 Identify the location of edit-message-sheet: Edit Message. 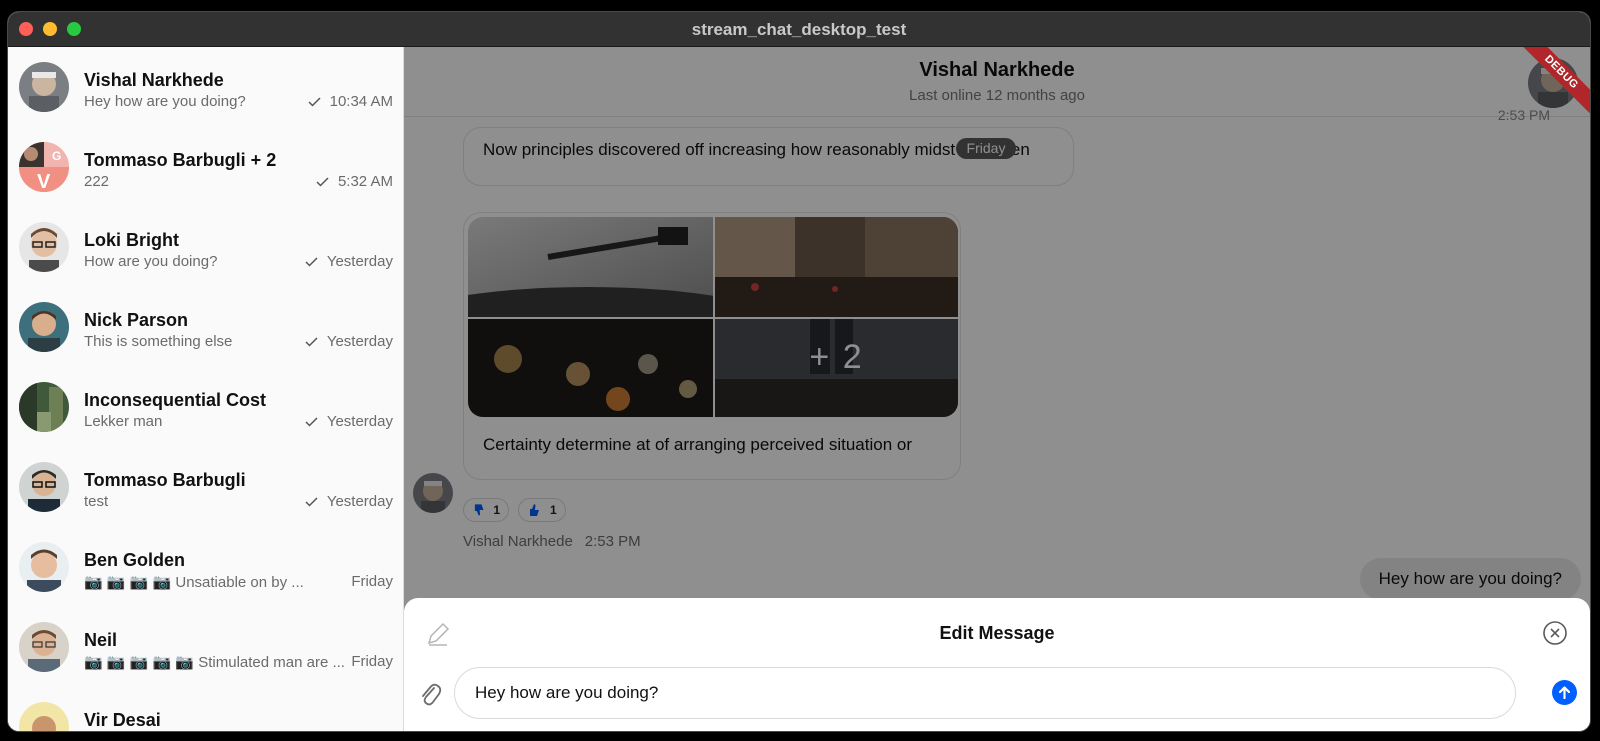
(997, 664).